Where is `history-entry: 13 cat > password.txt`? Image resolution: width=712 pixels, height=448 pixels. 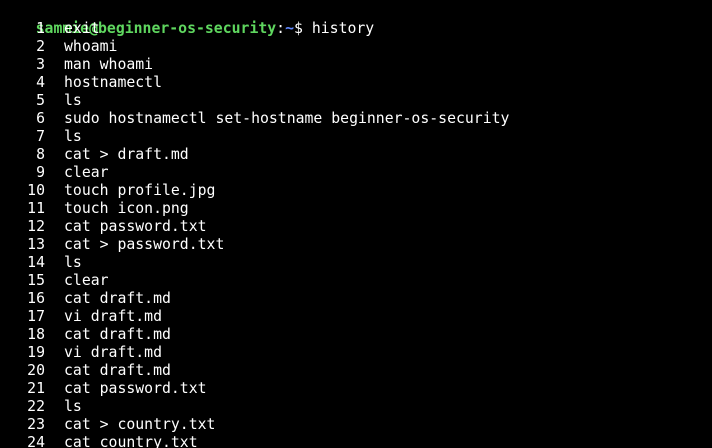
history-entry: 13 cat > password.txt is located at coordinates (356, 245).